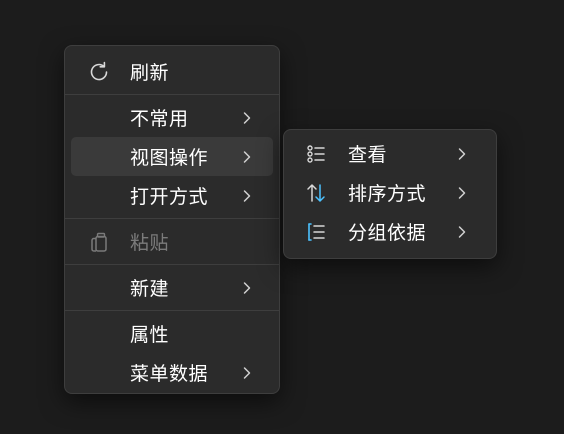 This screenshot has width=564, height=434. I want to click on menu-item-label: 新建, so click(150, 288).